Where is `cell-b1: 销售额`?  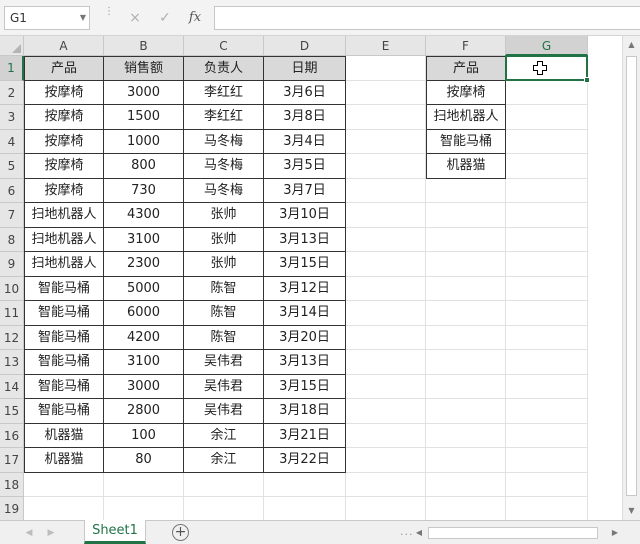 cell-b1: 销售额 is located at coordinates (144, 68).